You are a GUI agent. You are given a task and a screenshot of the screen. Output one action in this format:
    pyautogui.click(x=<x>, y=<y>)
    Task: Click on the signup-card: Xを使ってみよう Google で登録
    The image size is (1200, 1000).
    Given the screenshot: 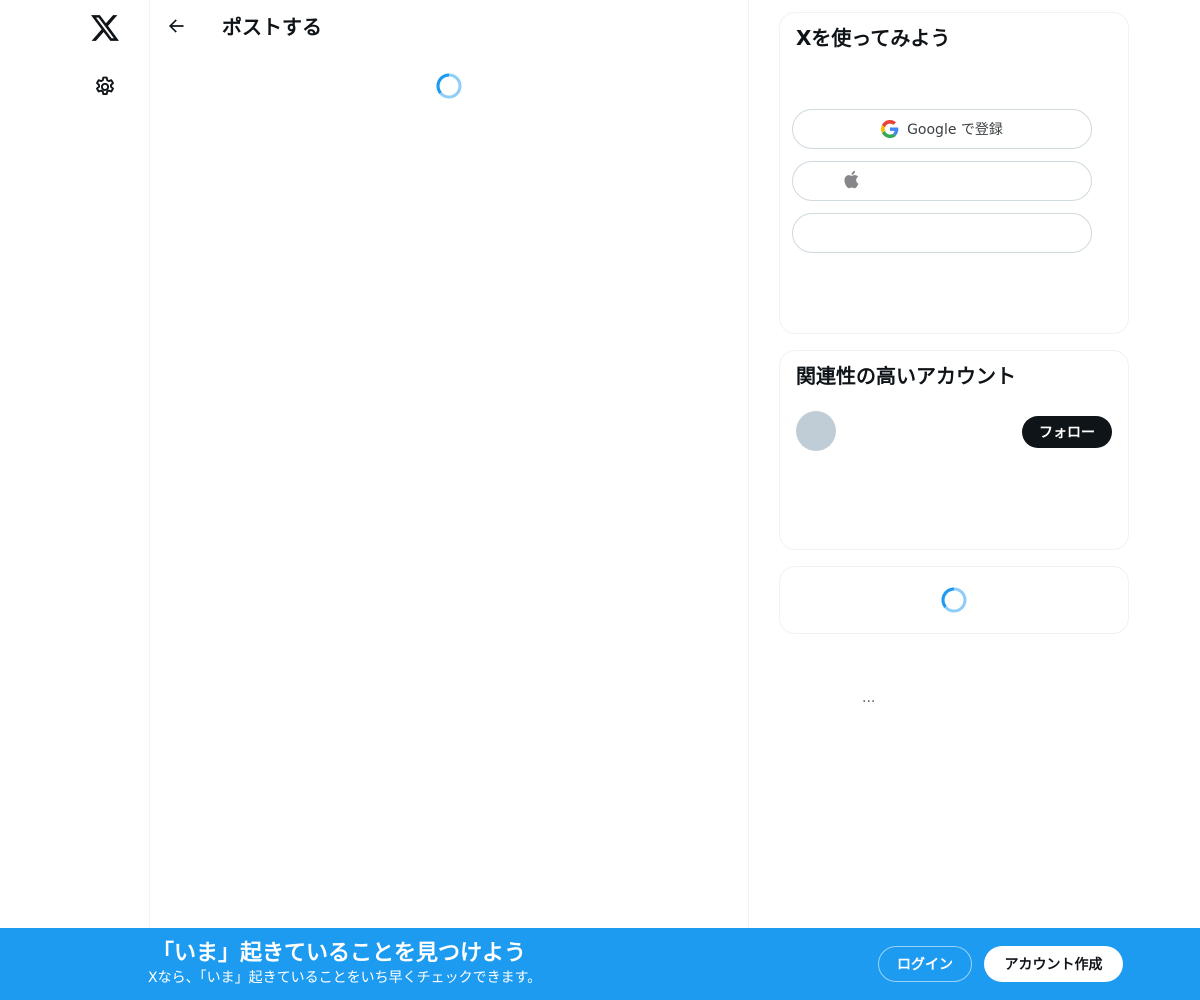 What is the action you would take?
    pyautogui.click(x=954, y=173)
    